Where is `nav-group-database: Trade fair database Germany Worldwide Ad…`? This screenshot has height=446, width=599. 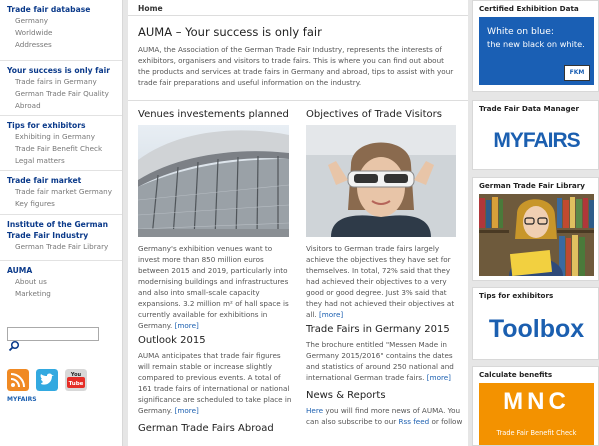 nav-group-database: Trade fair database Germany Worldwide Ad… is located at coordinates (61, 30).